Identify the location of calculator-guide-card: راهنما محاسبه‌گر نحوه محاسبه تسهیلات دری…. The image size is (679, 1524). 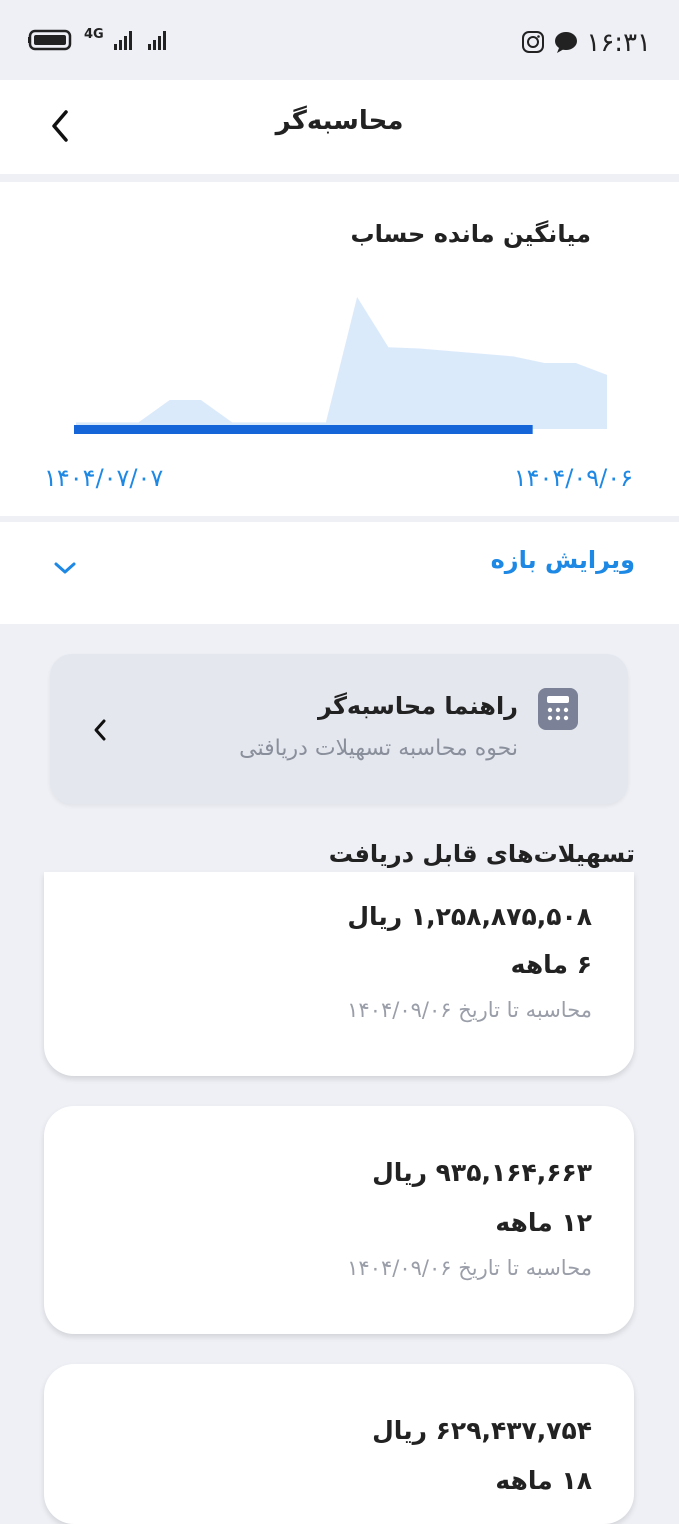
(339, 729).